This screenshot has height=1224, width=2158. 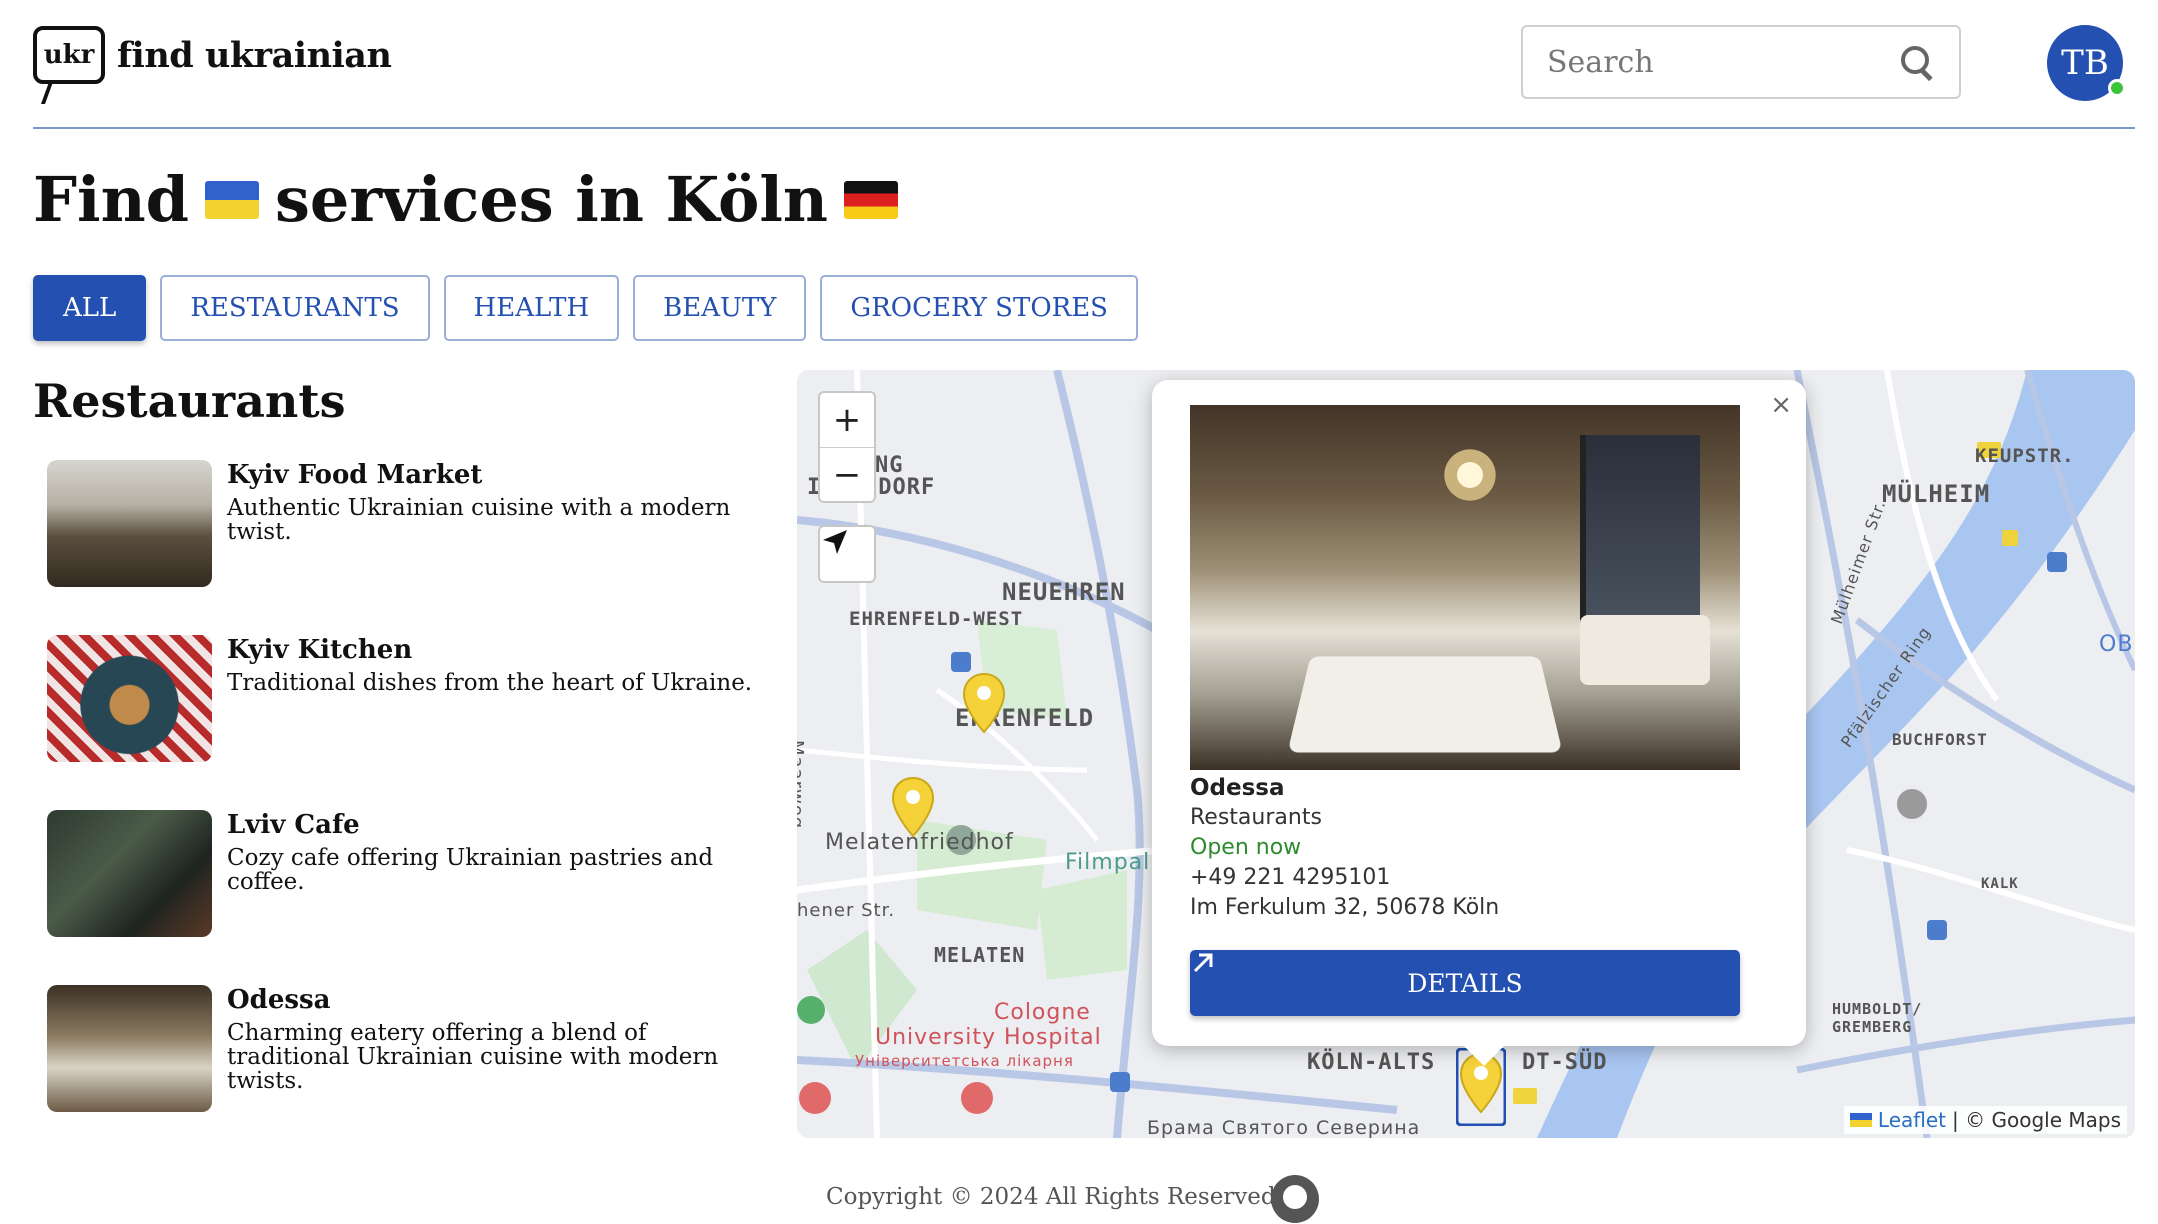 What do you see at coordinates (1371, 1062) in the screenshot?
I see `map-label-koln-alt: KÖLN-ALTS` at bounding box center [1371, 1062].